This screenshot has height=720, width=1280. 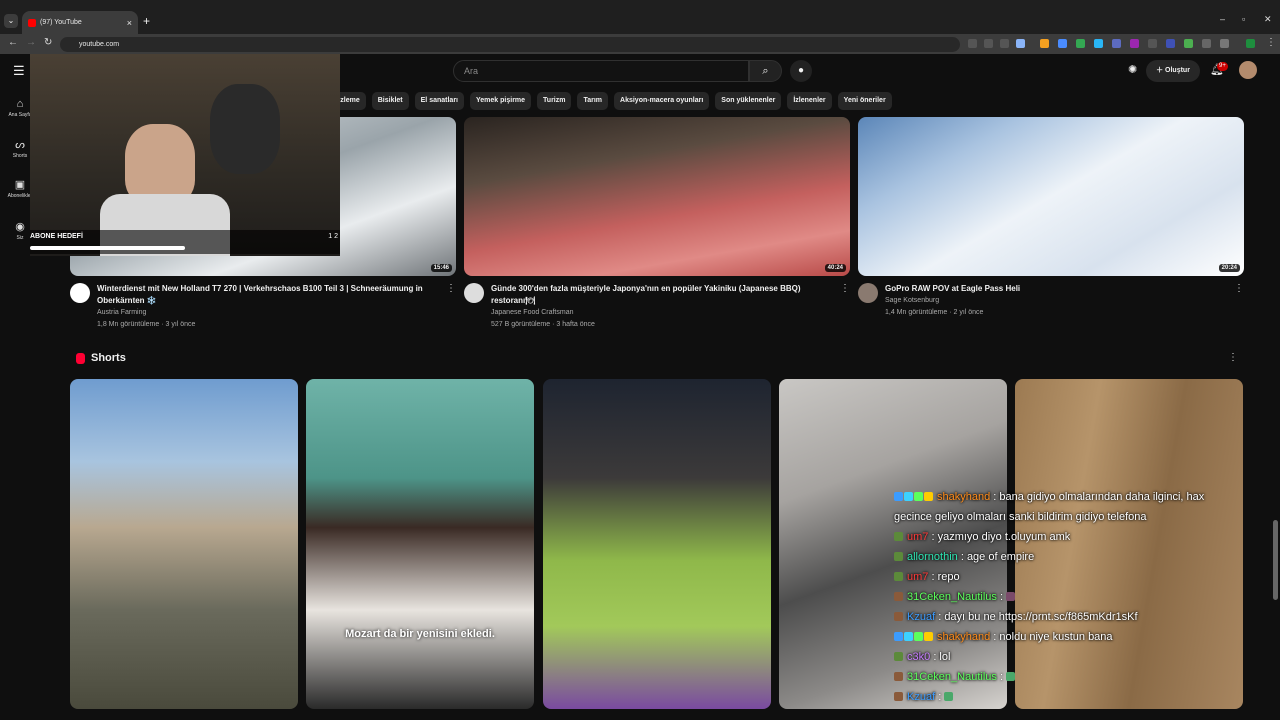 I want to click on search-placeholder: Ara, so click(x=471, y=71).